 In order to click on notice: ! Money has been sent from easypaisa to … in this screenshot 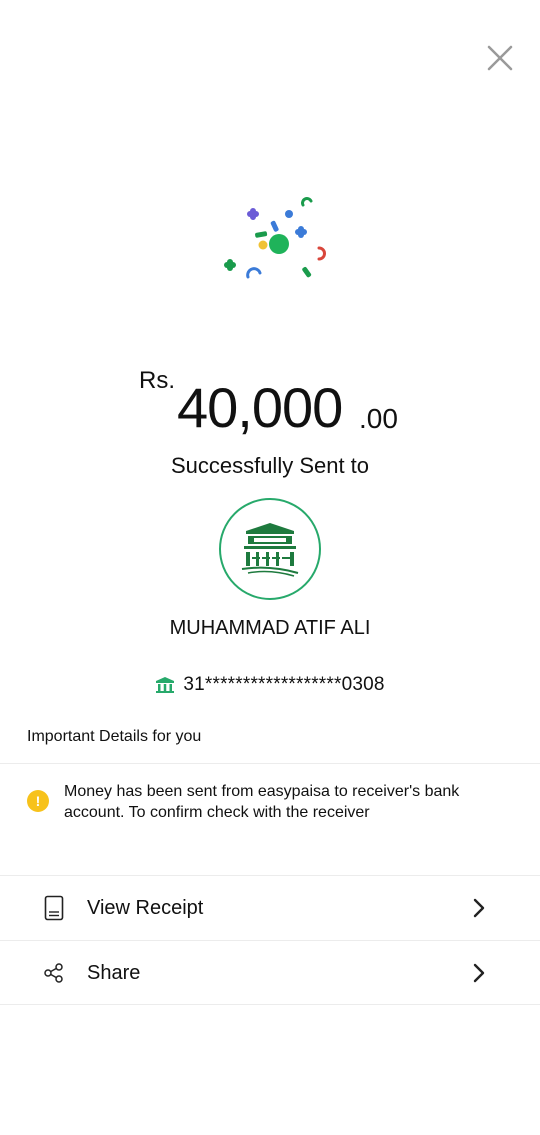, I will do `click(272, 802)`.